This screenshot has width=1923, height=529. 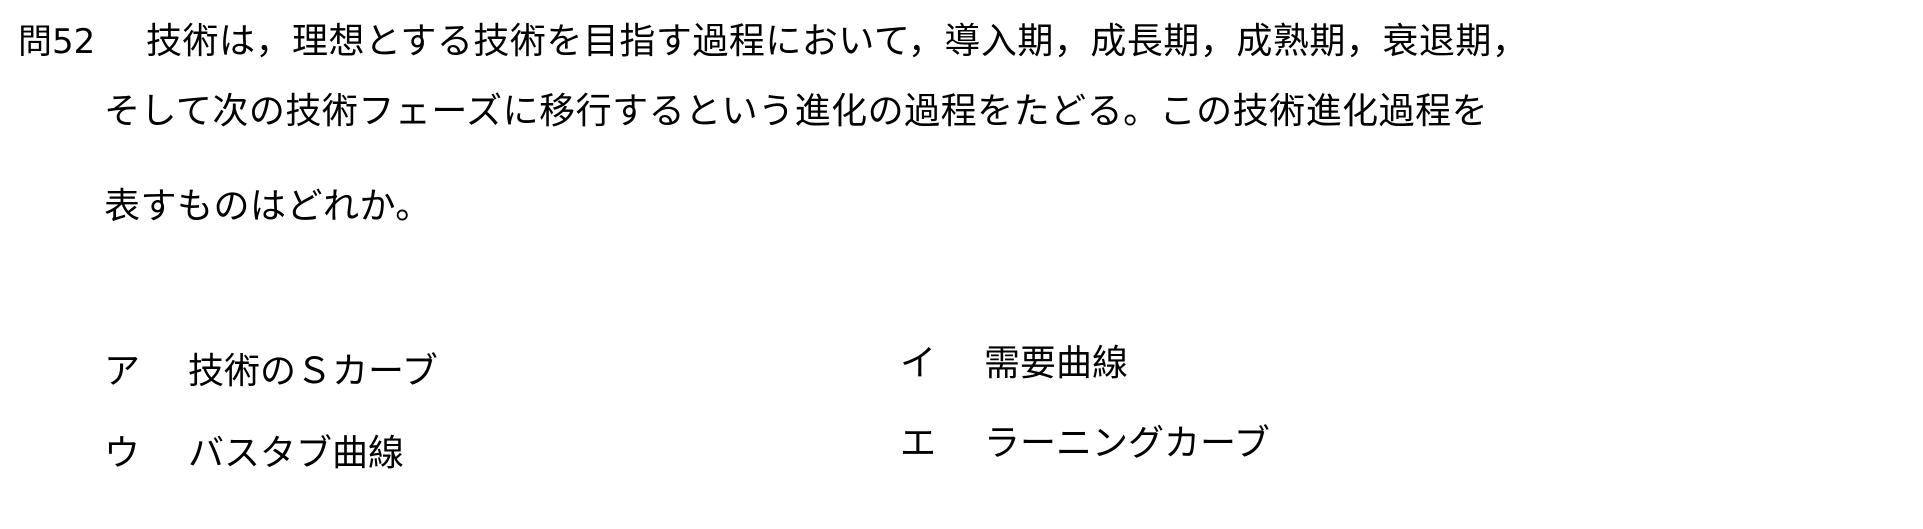 I want to click on option-e-label: エ, so click(x=918, y=443).